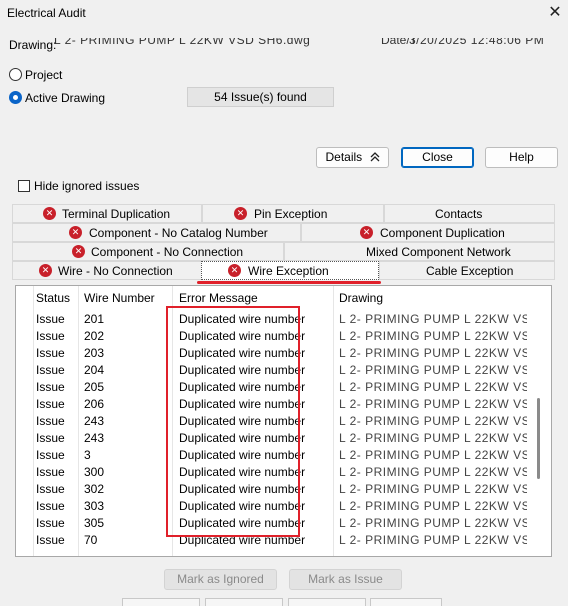 The width and height of the screenshot is (568, 606). I want to click on help-button: Help, so click(521, 157).